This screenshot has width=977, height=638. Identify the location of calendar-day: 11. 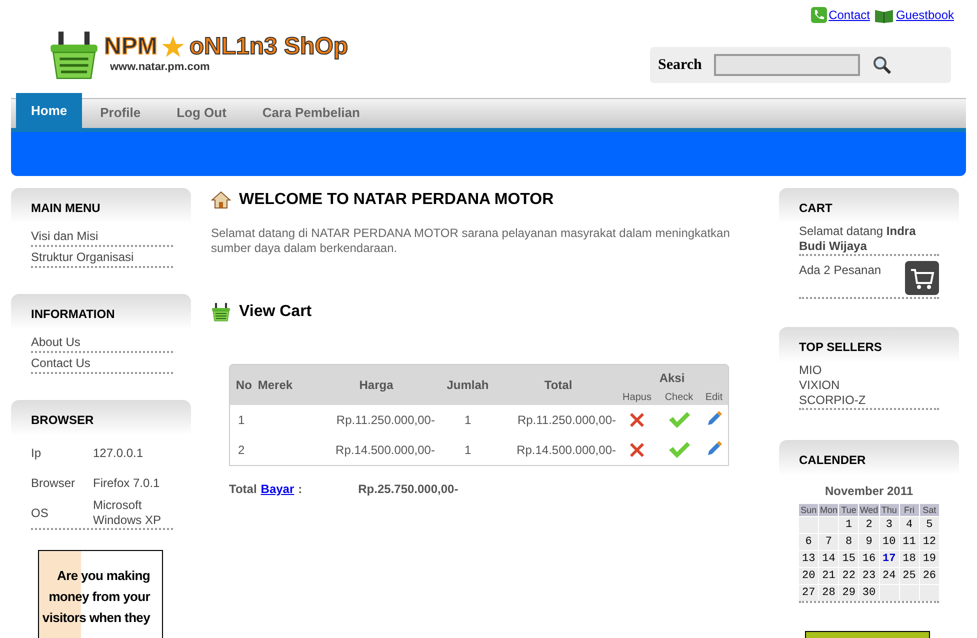
(909, 542).